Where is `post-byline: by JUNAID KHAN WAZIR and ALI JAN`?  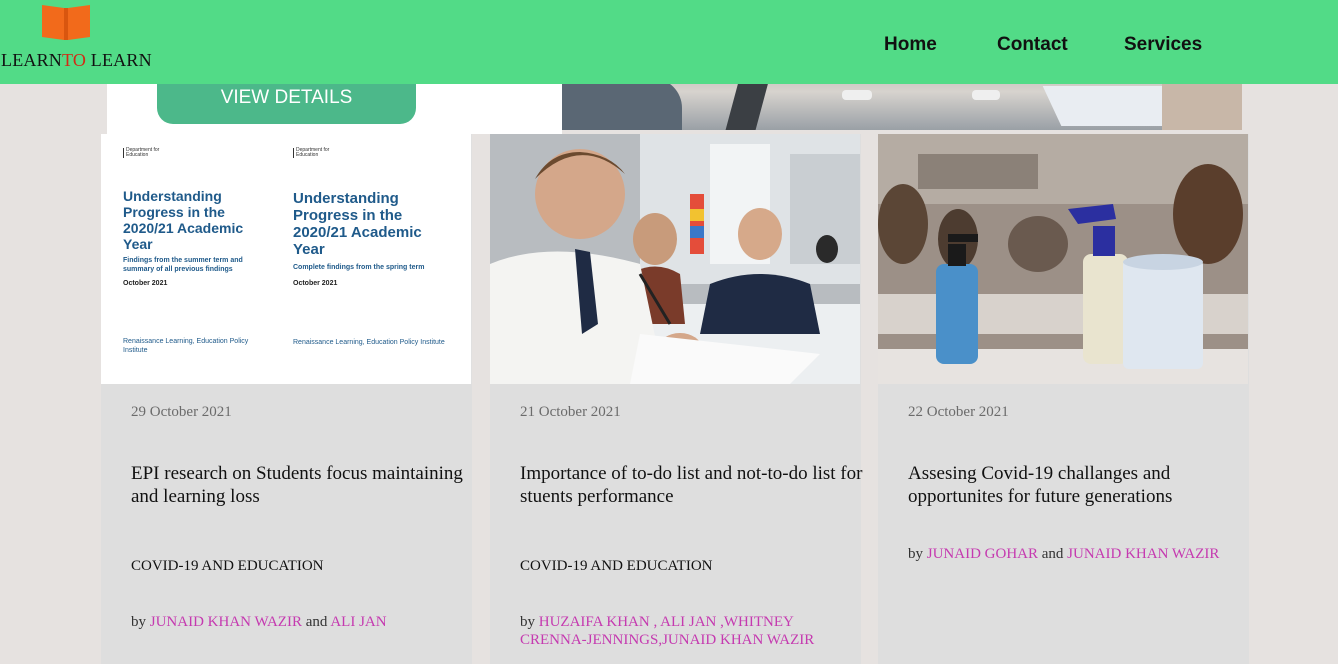
post-byline: by JUNAID KHAN WAZIR and ALI JAN is located at coordinates (259, 622).